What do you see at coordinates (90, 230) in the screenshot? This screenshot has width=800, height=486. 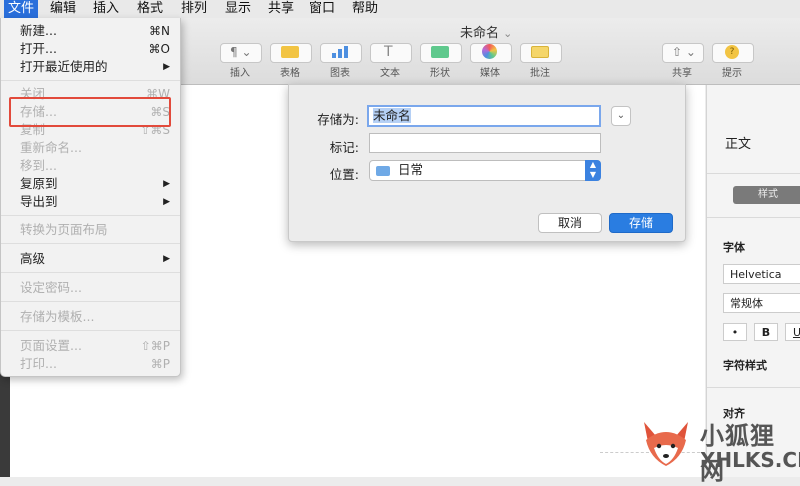 I see `menu-item-convert-layout: 转换为页面布局` at bounding box center [90, 230].